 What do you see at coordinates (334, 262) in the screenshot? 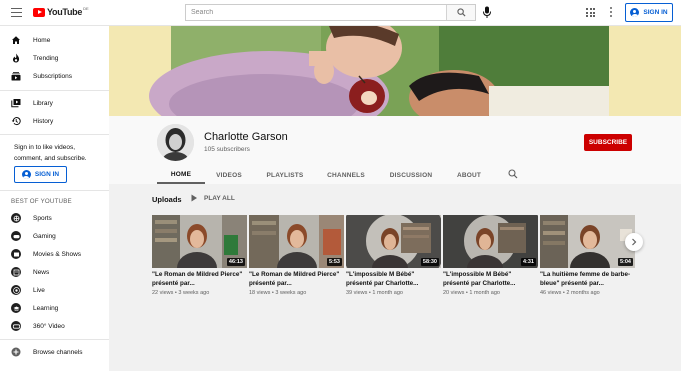
I see `video-duration: 5:53` at bounding box center [334, 262].